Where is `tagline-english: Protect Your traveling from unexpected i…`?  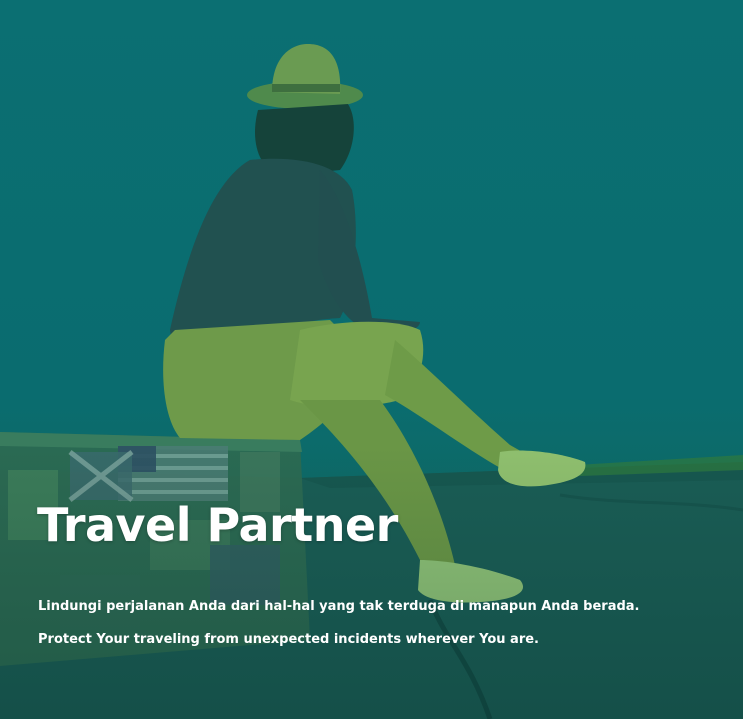 tagline-english: Protect Your traveling from unexpected i… is located at coordinates (288, 639).